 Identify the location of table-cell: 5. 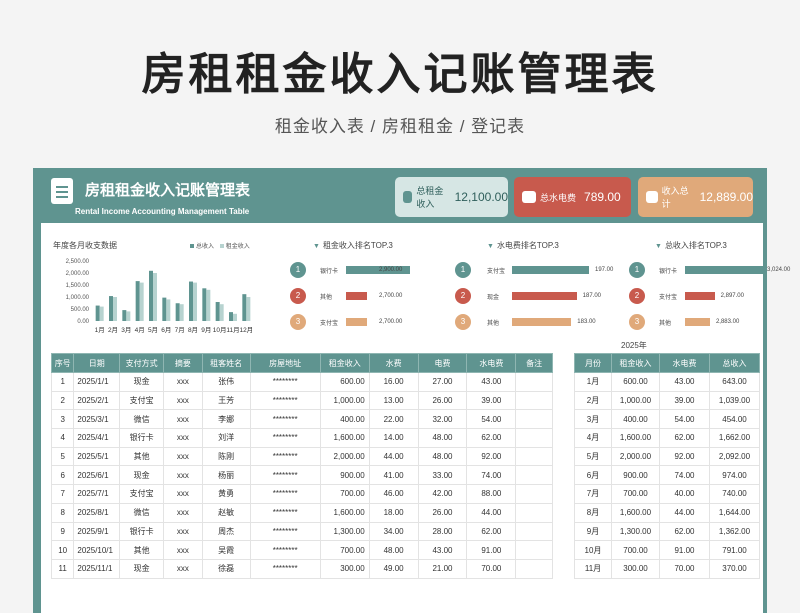
(62, 456).